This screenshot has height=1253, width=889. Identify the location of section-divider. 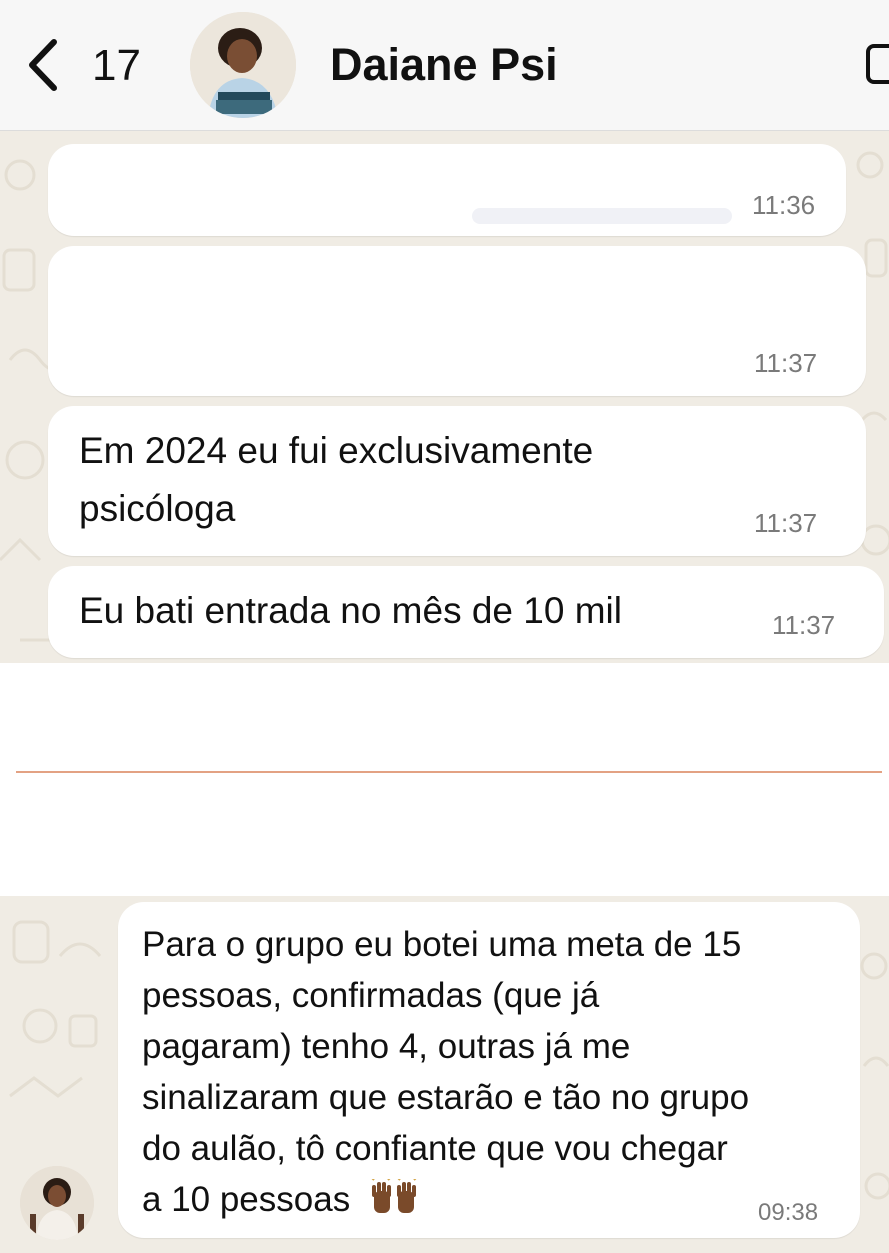
(449, 772).